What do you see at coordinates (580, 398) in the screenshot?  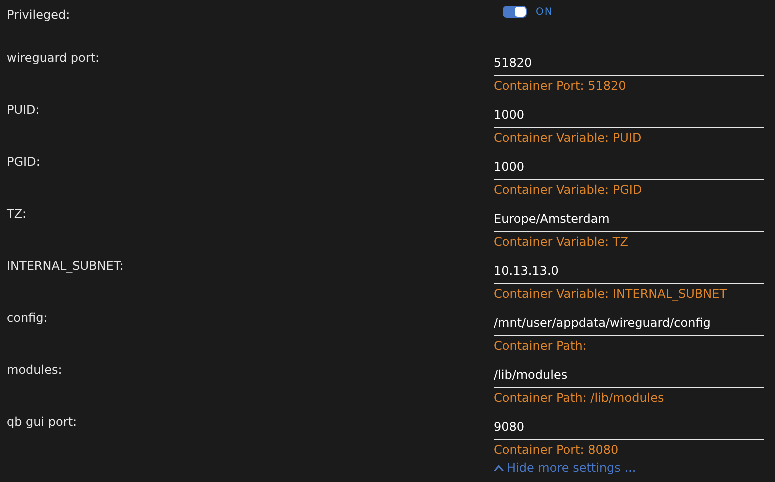 I see `field-hint: Container Path: /lib/modules` at bounding box center [580, 398].